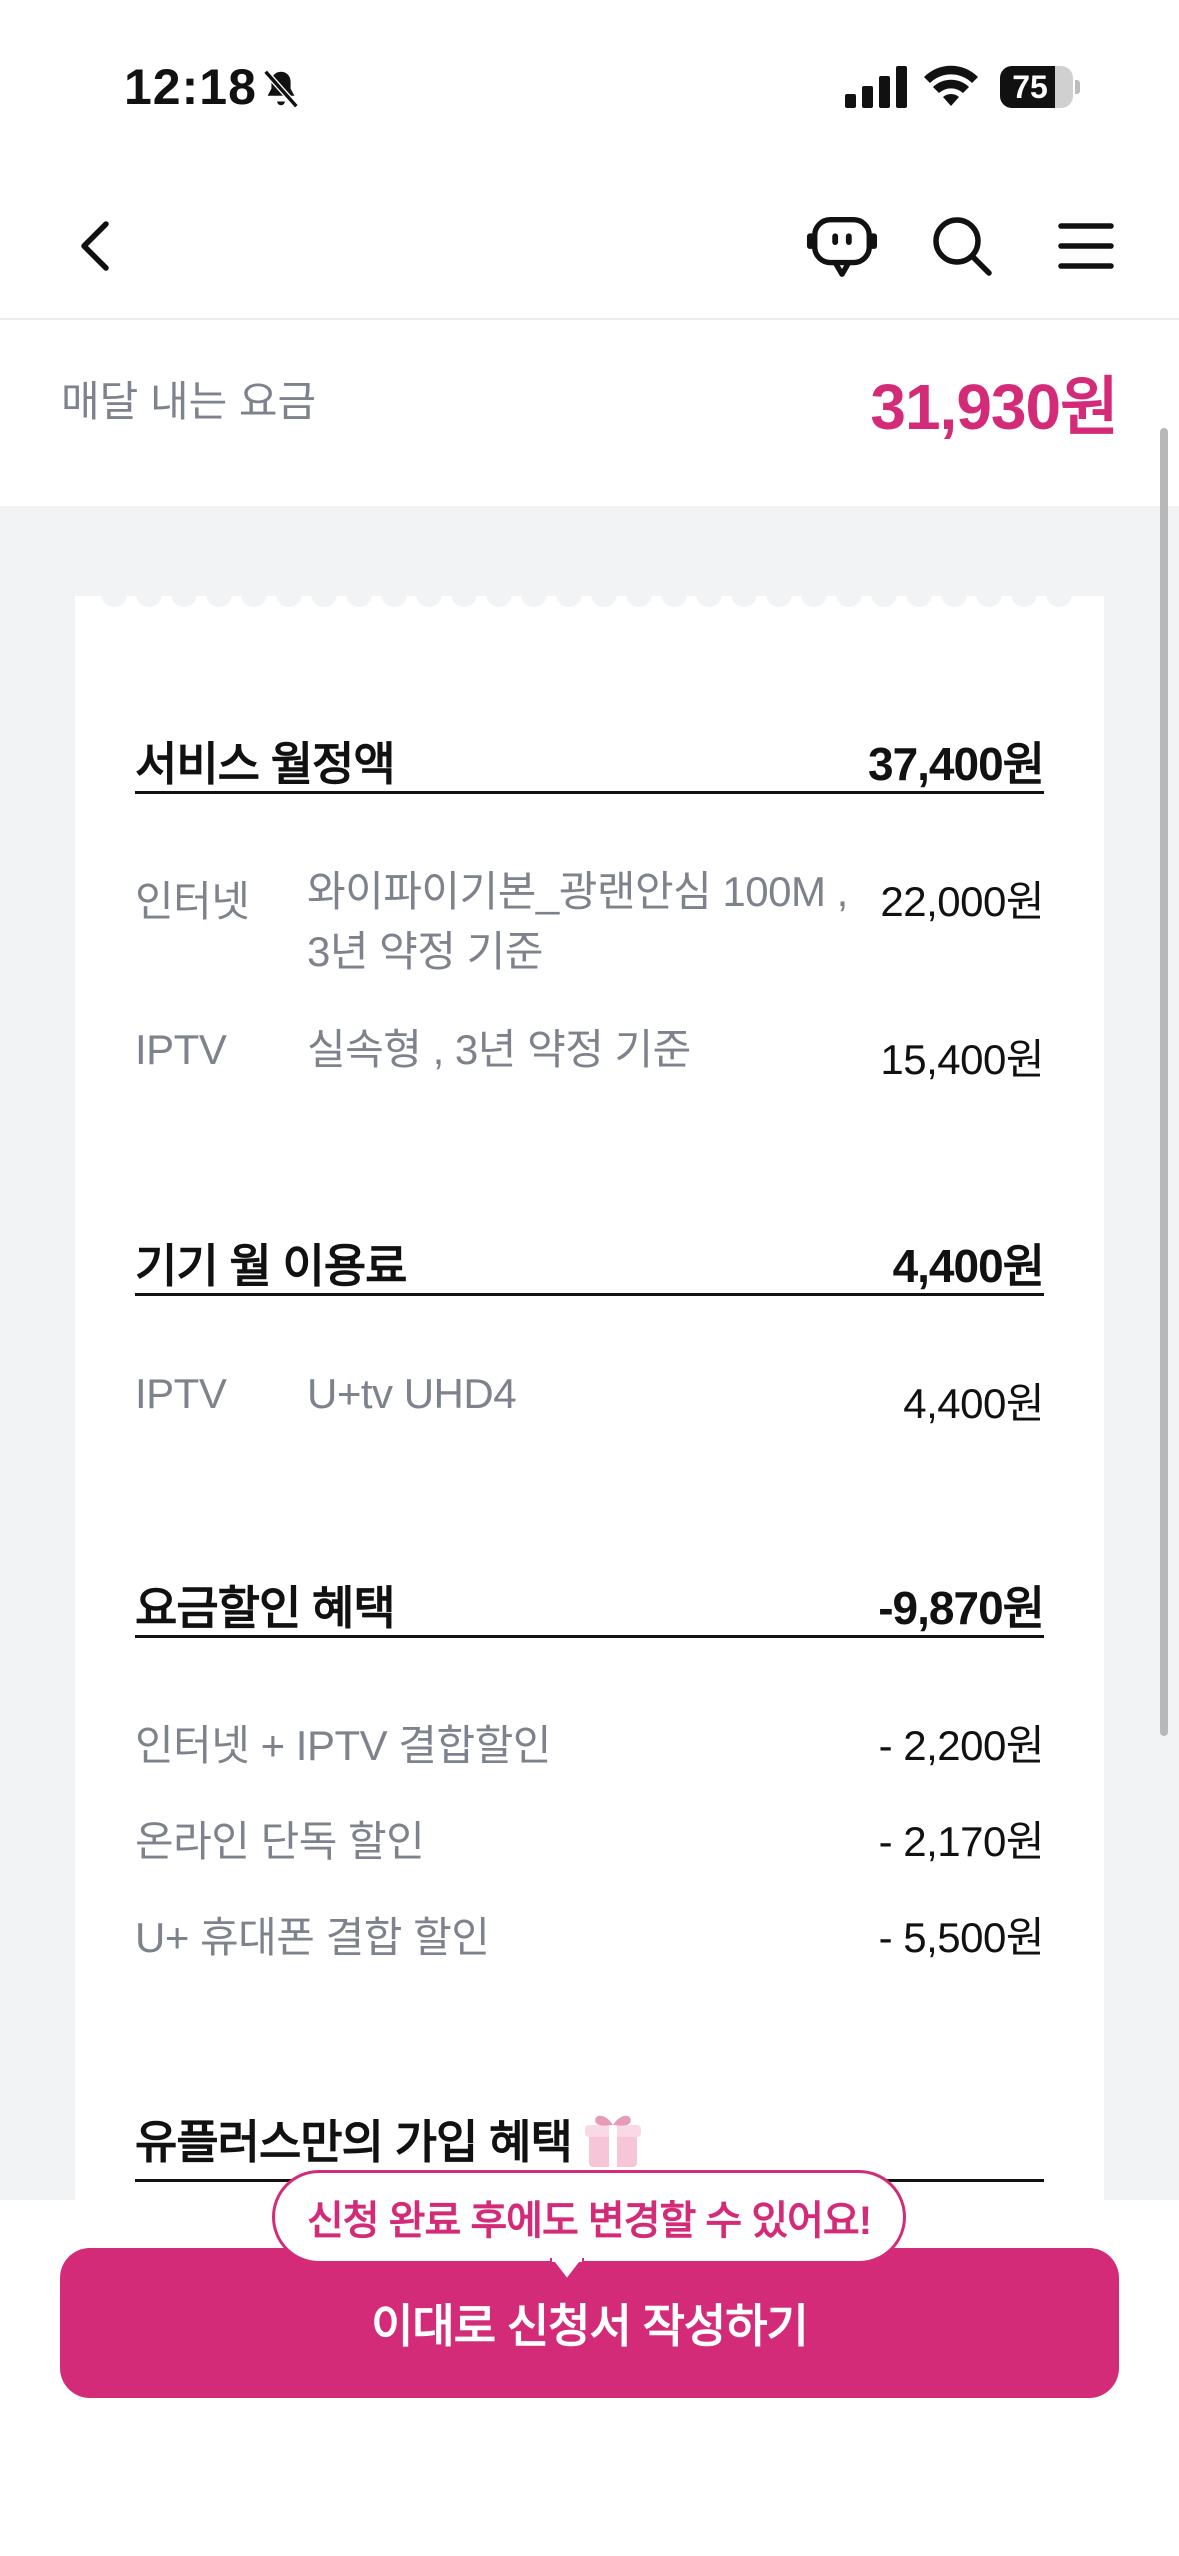 The image size is (1179, 2556). What do you see at coordinates (956, 764) in the screenshot?
I see `section-amount: 37,400원` at bounding box center [956, 764].